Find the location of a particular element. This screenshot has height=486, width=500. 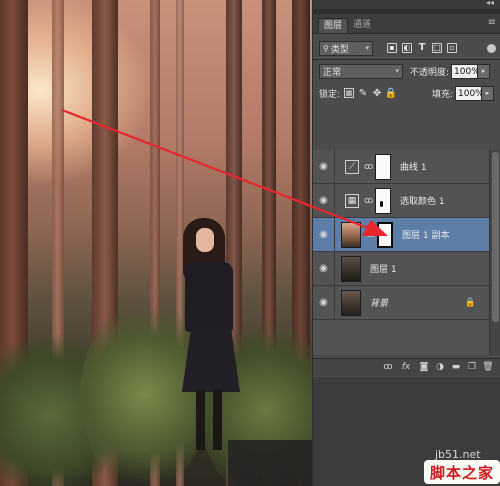

opacity-label: 不透明度: is located at coordinates (430, 72).